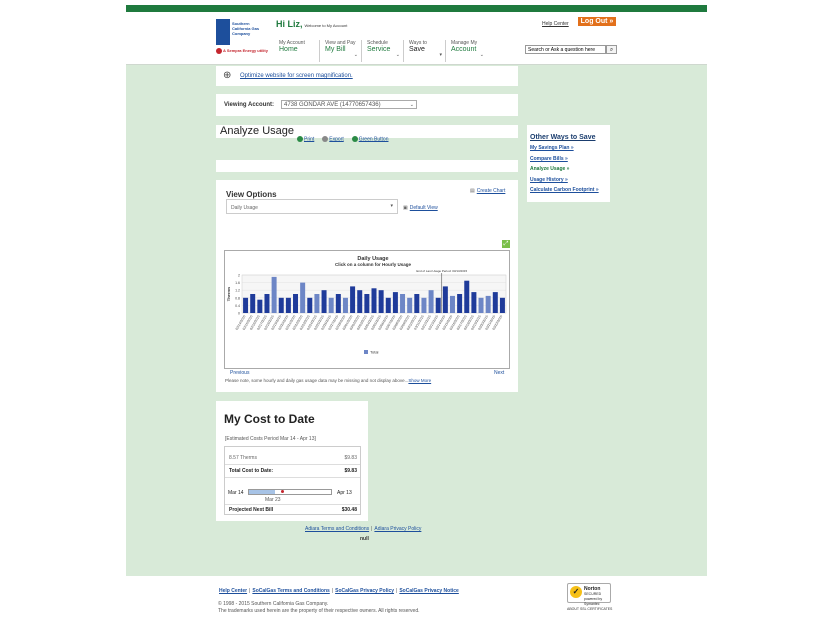  I want to click on nav-schedule-service: Schedule Service ⌄, so click(382, 51).